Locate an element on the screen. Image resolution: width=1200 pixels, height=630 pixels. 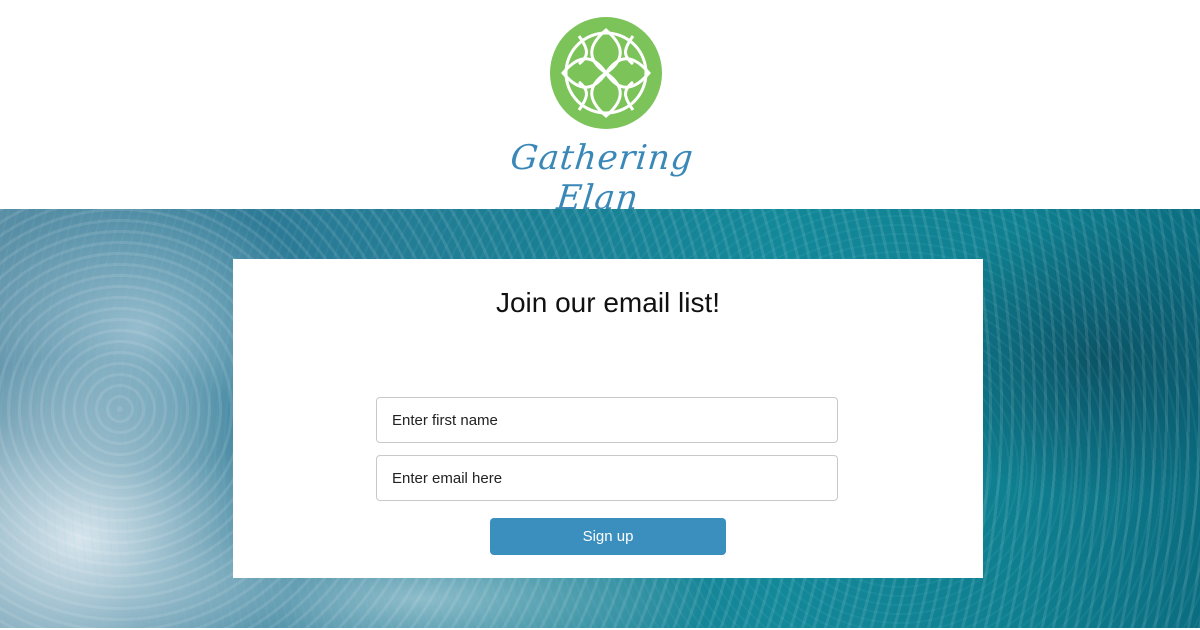
email-input is located at coordinates (607, 478).